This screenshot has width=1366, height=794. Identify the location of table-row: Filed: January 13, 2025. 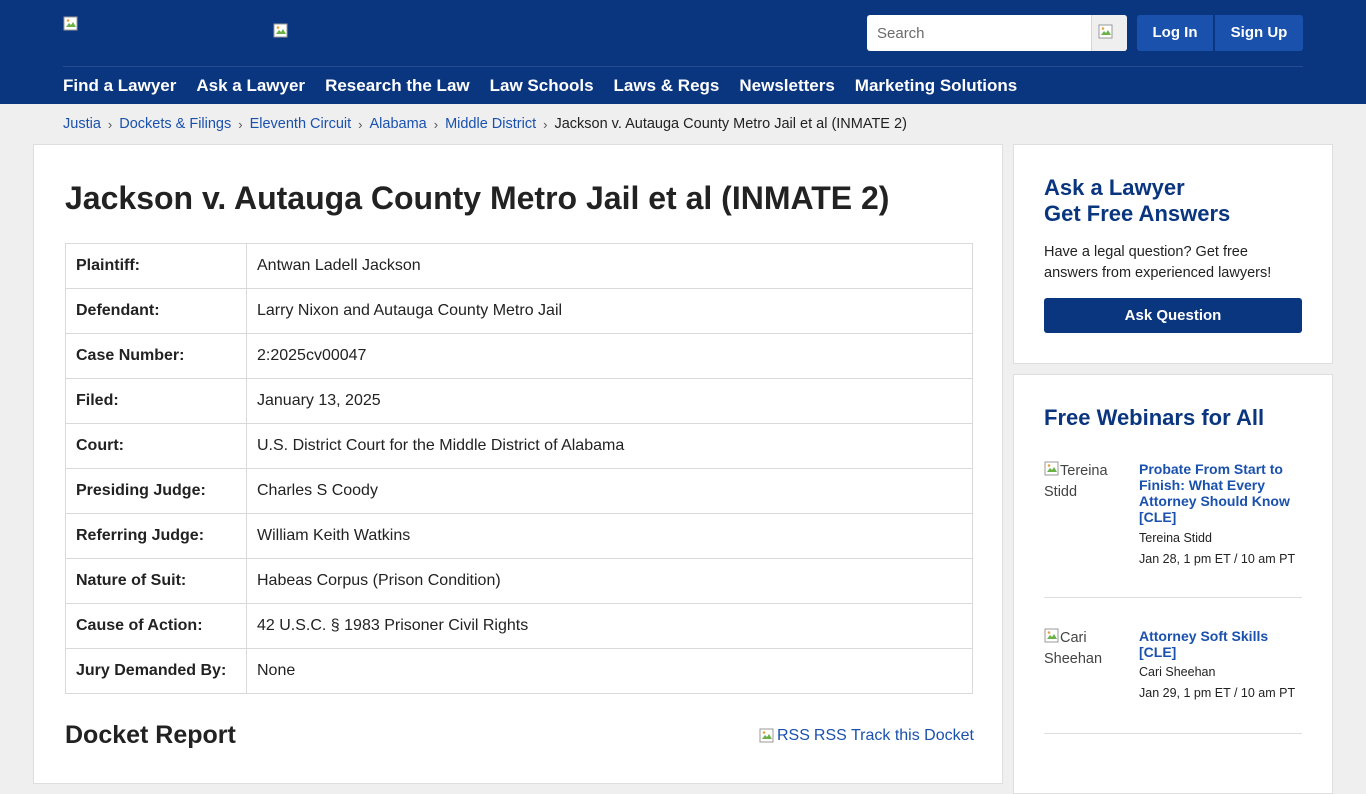
(519, 401).